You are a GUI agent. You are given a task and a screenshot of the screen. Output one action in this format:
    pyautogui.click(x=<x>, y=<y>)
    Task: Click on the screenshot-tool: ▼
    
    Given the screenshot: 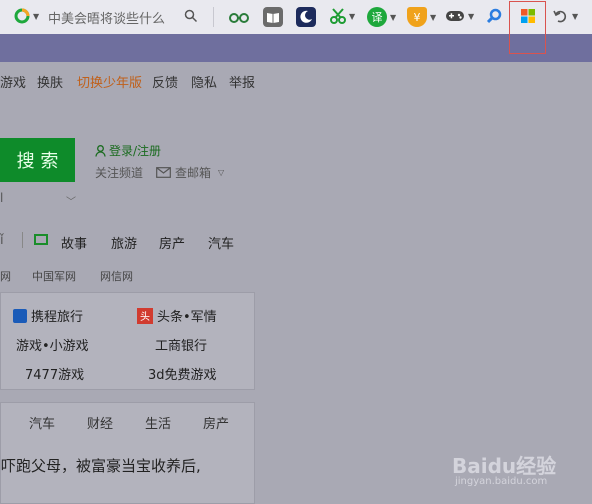 What is the action you would take?
    pyautogui.click(x=342, y=16)
    